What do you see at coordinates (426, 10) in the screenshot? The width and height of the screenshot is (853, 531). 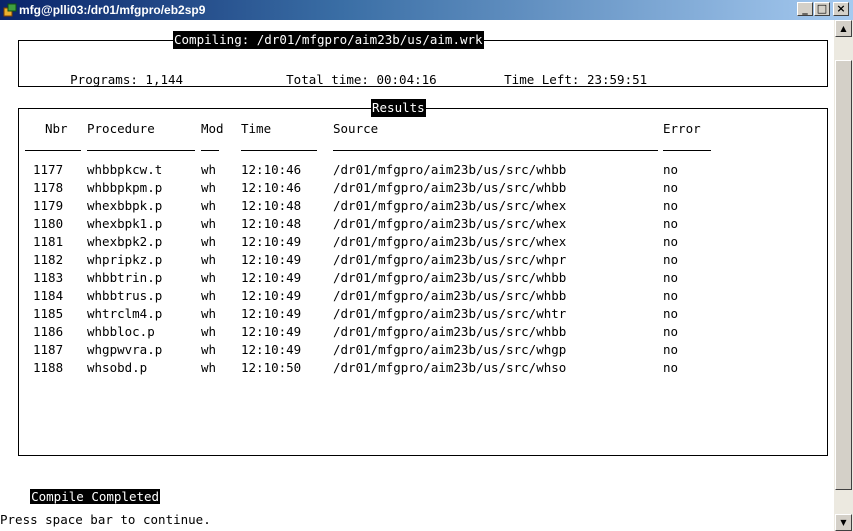 I see `window-titlebar: mfg@plli03:/dr01/mfgpro/eb2sp9 _ □ ×` at bounding box center [426, 10].